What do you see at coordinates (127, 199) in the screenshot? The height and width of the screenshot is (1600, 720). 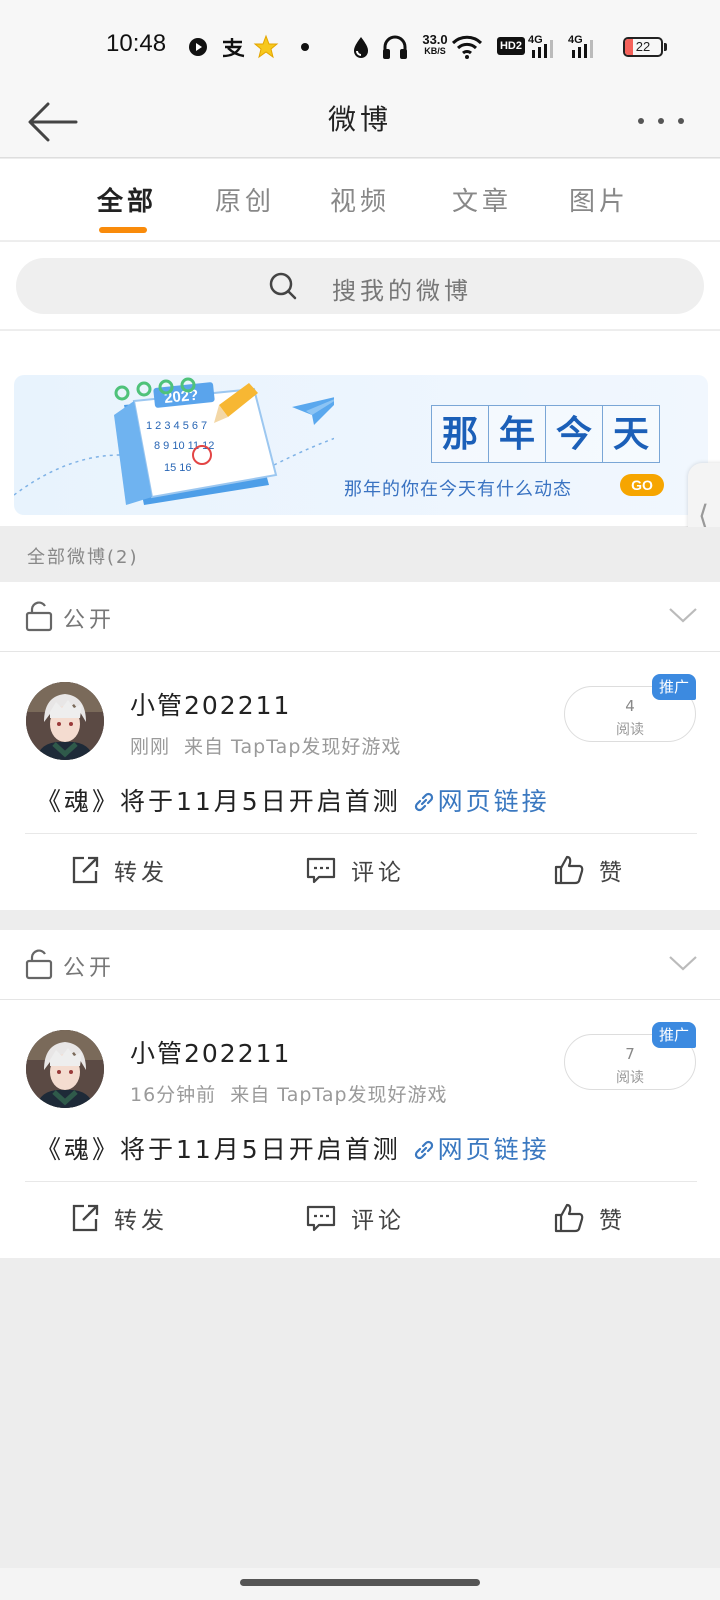 I see `tab-all: 全部` at bounding box center [127, 199].